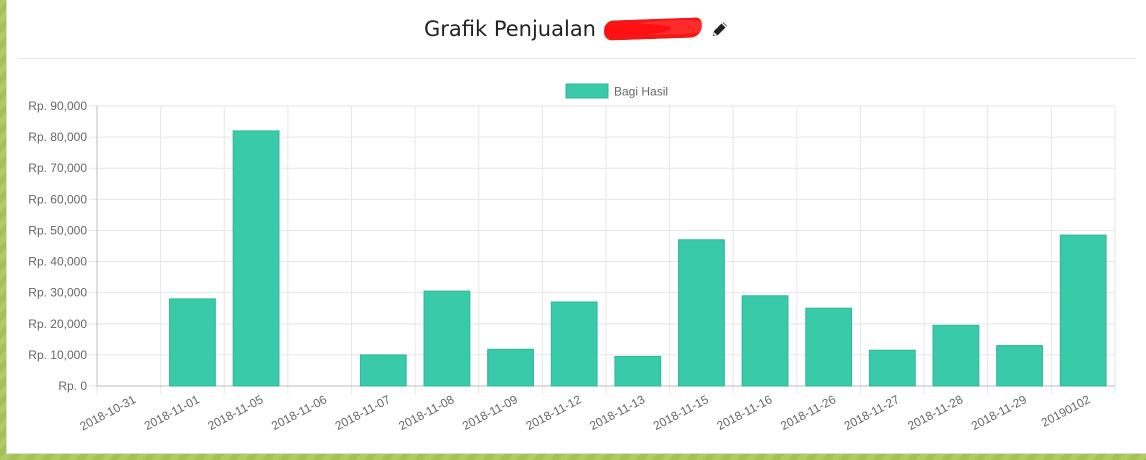  Describe the element at coordinates (653, 29) in the screenshot. I see `redacted-name` at that location.